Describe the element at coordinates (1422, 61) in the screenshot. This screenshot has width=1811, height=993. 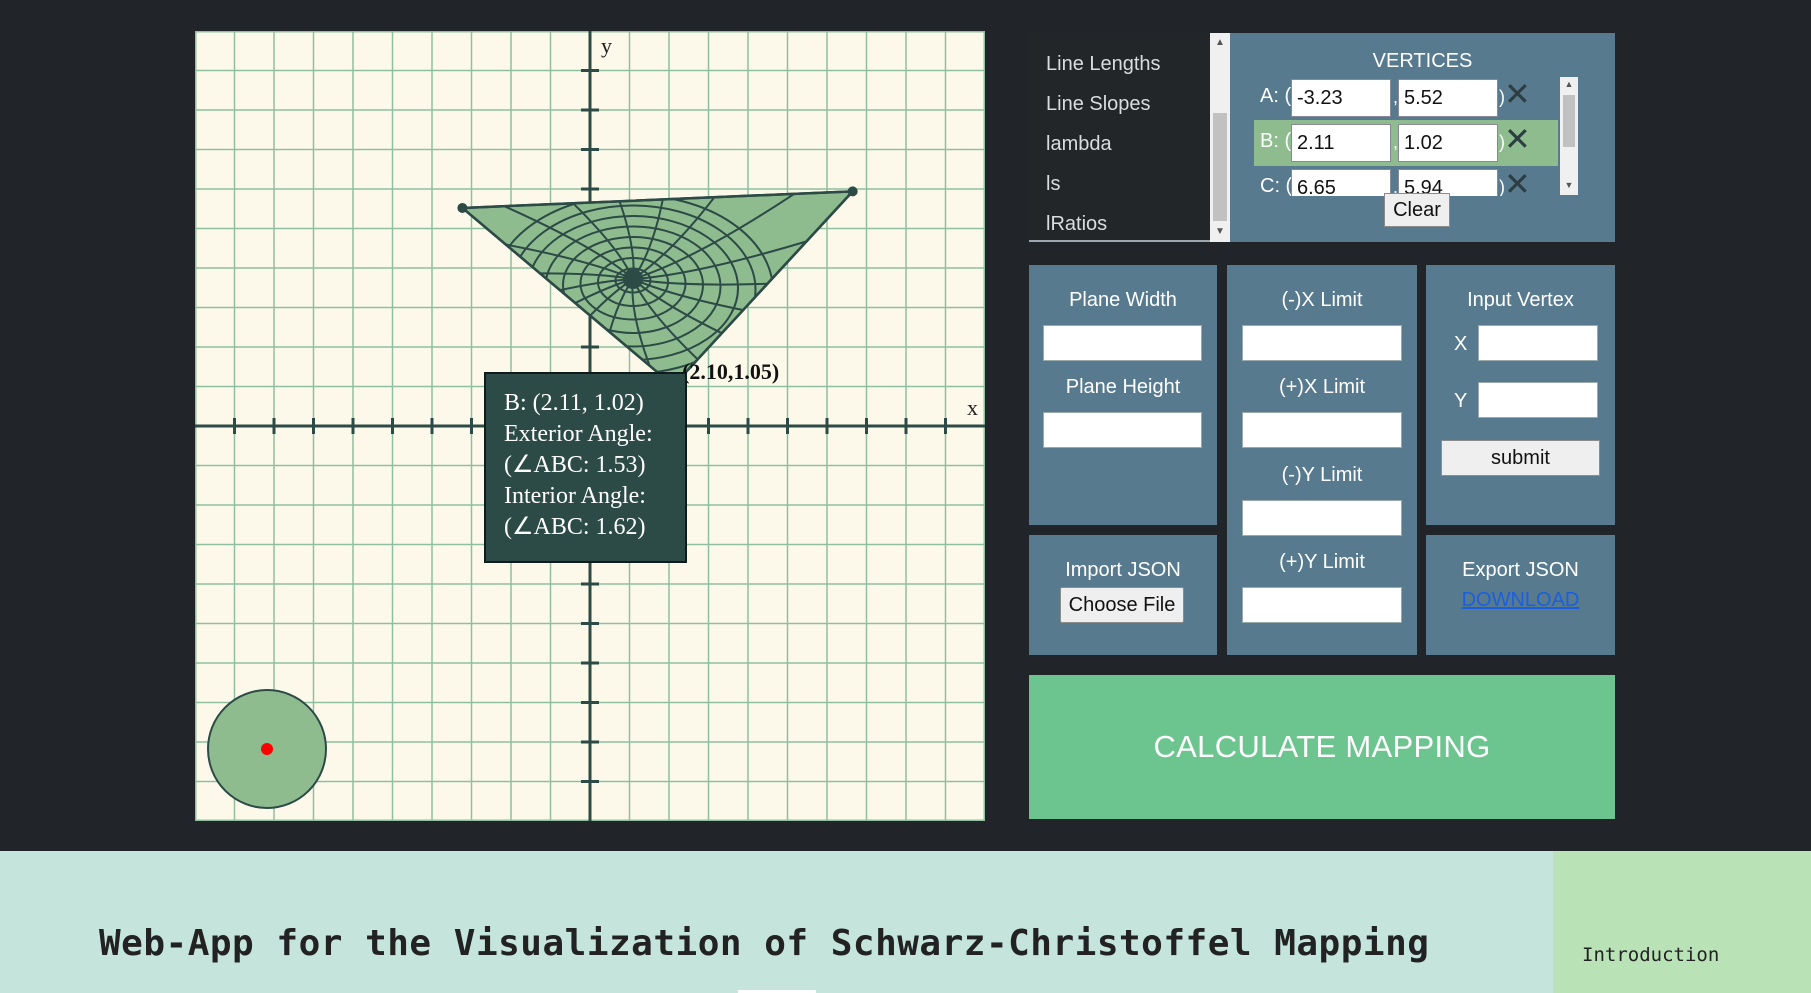
I see `vertices-title: VERTICES` at that location.